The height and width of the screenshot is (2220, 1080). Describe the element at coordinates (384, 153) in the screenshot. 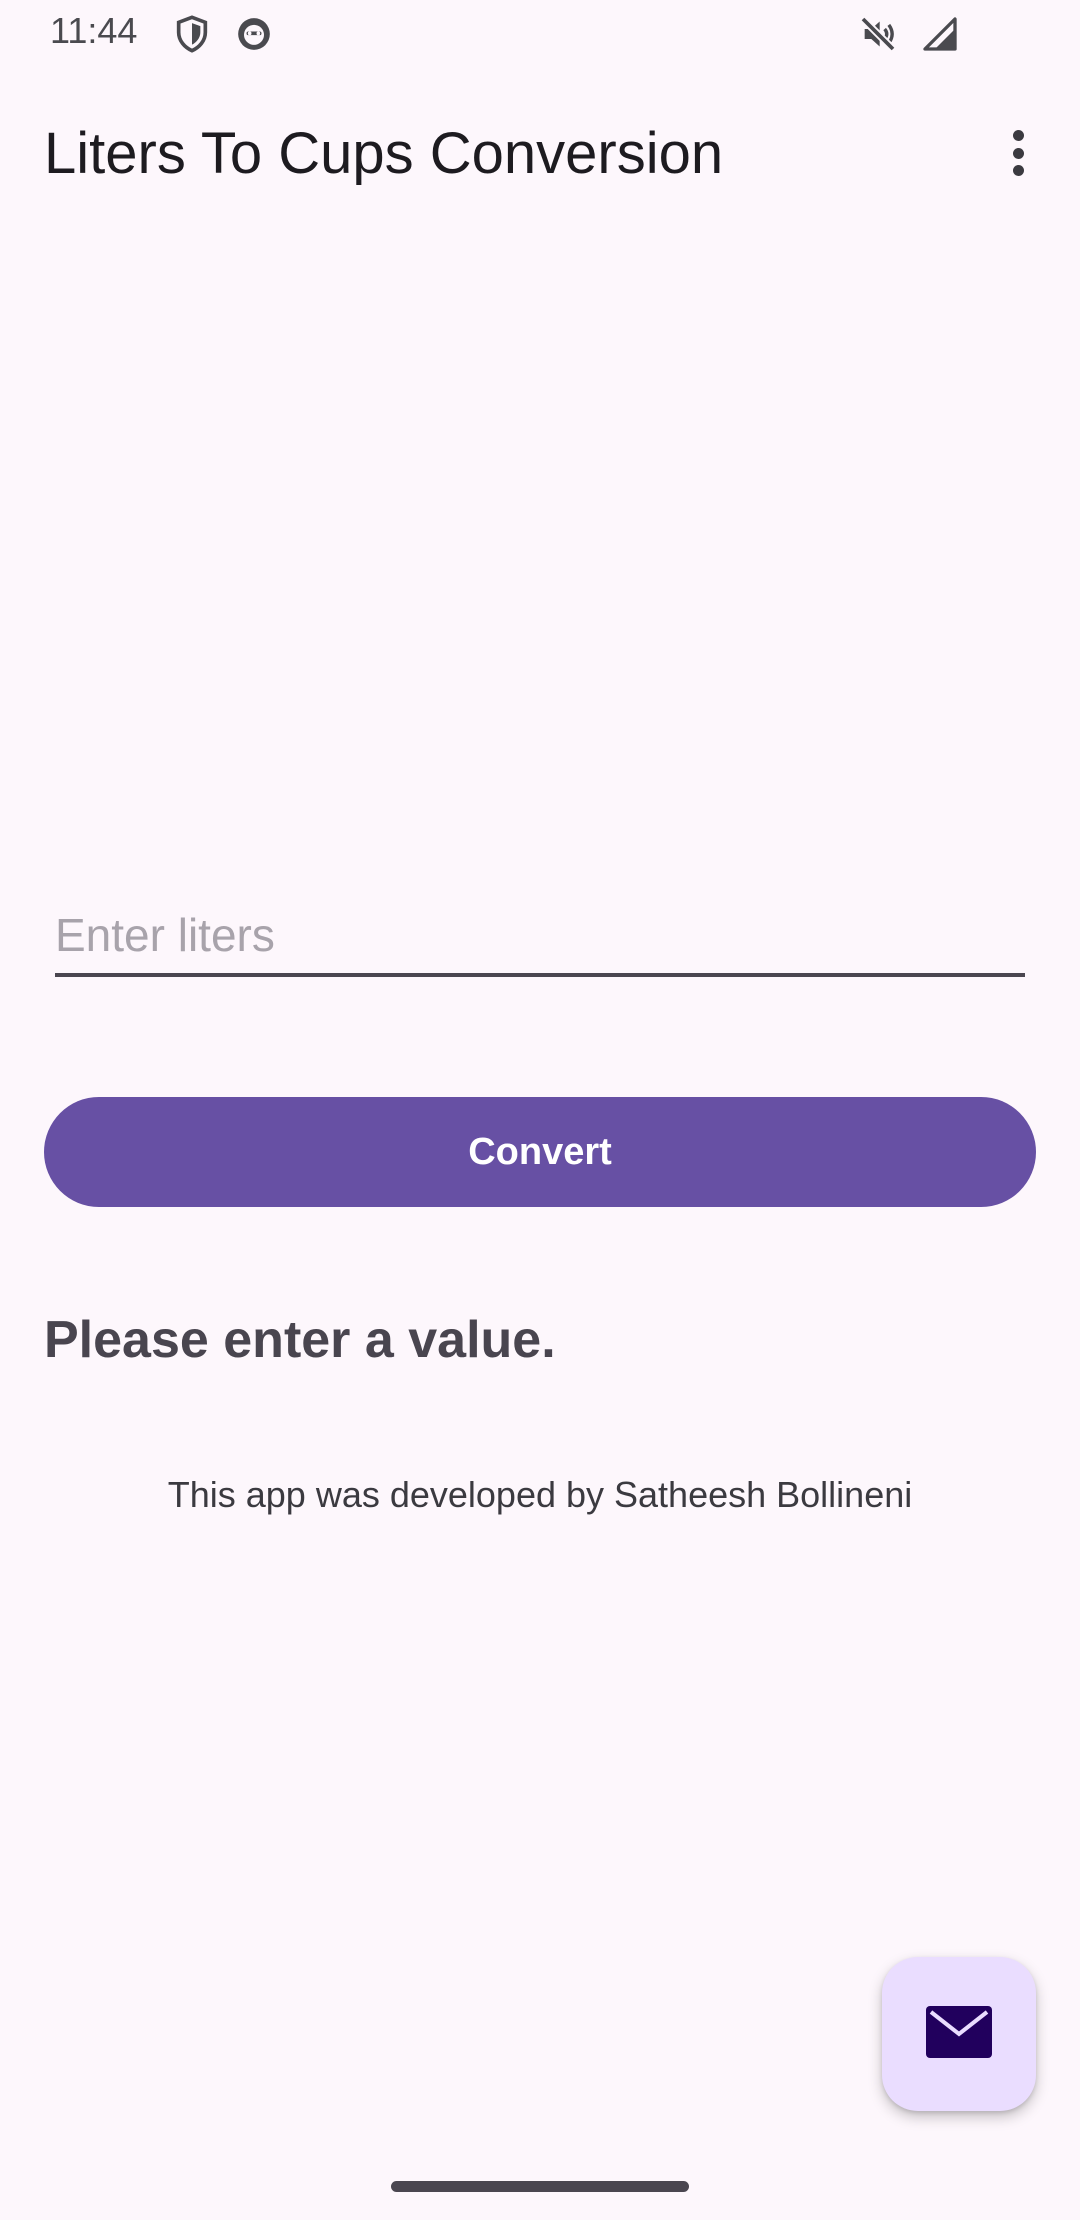

I see `app-title: Liters To Cups Conversion` at that location.